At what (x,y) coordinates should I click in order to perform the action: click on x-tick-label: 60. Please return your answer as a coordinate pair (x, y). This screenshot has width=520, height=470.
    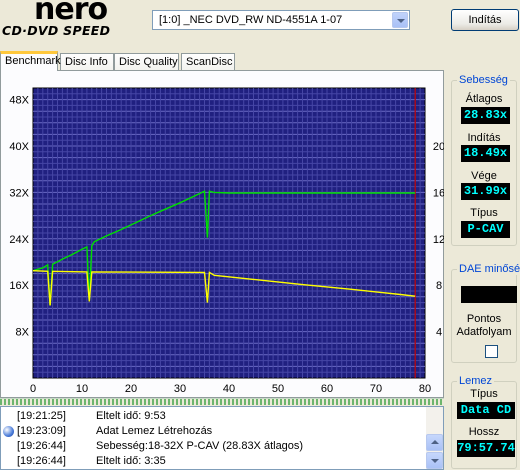
    Looking at the image, I should click on (327, 389).